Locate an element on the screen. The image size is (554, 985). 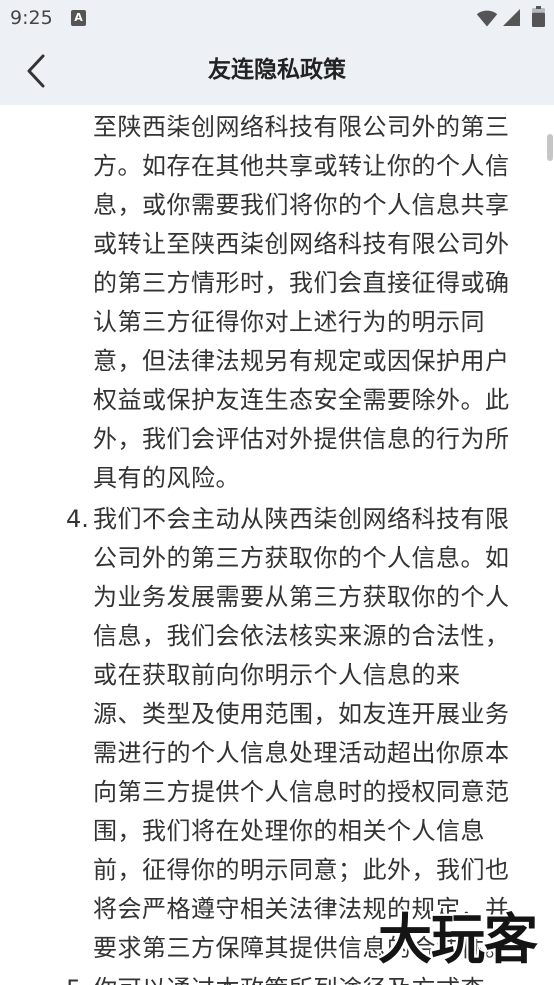
paragraph-line: 至陕西柒创网络科技有限公司外的第三 is located at coordinates (301, 127).